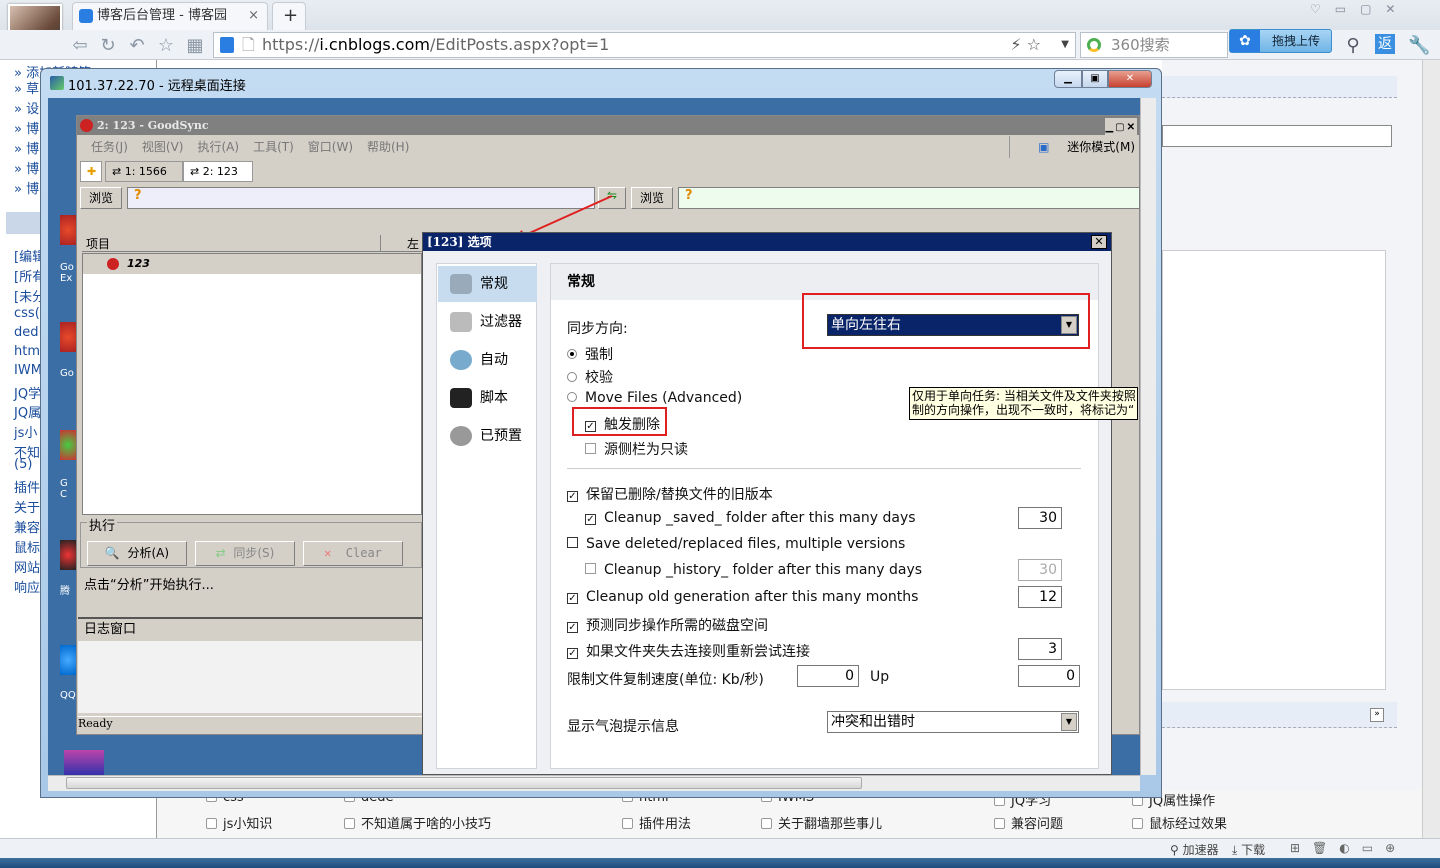  Describe the element at coordinates (108, 46) in the screenshot. I see `refresh-icon: ↻` at that location.